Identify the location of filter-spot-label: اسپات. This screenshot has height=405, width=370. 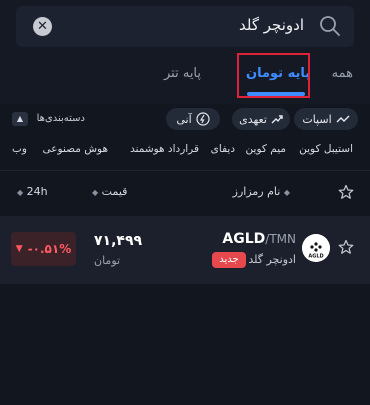
(317, 119).